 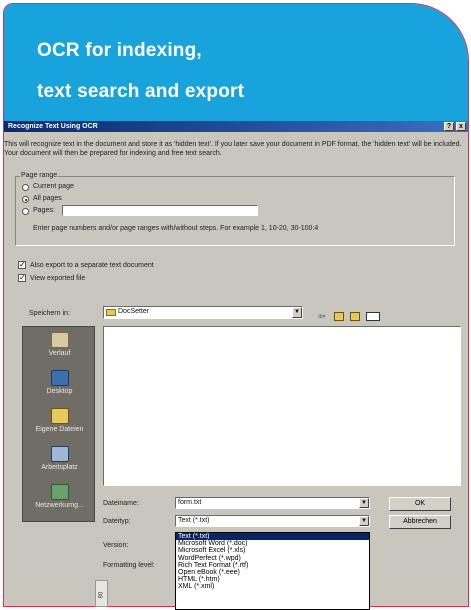 I want to click on places-label: Verlauf, so click(x=59, y=353).